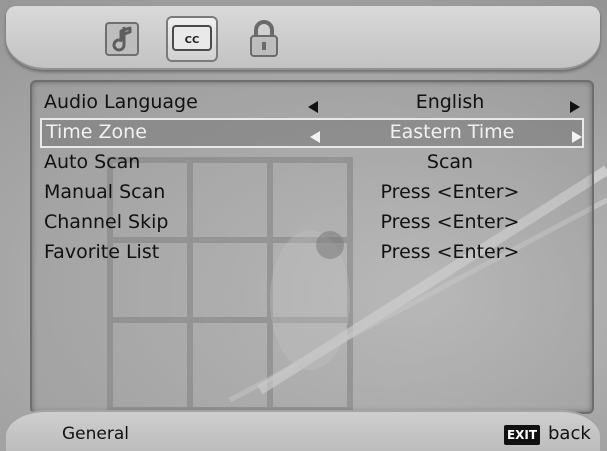 The image size is (607, 451). Describe the element at coordinates (96, 132) in the screenshot. I see `menu-item-label: Time Zone` at that location.